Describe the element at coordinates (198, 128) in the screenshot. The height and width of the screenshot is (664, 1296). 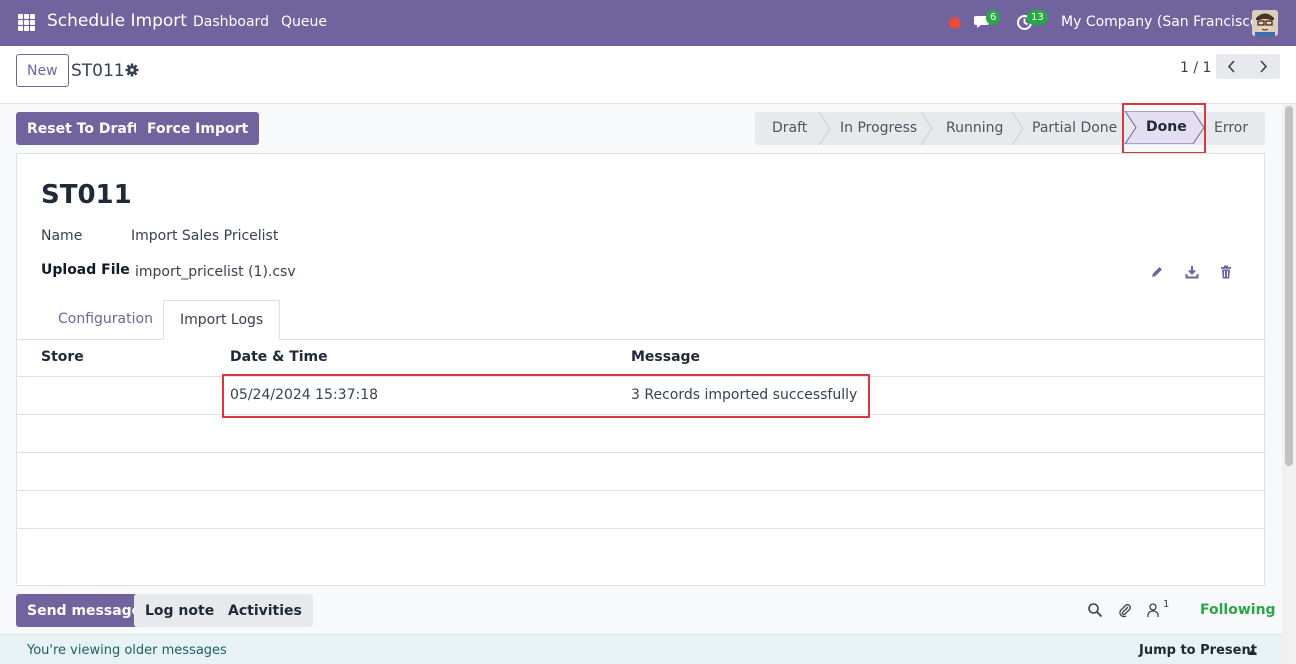
I see `force-import-button: Force Import` at that location.